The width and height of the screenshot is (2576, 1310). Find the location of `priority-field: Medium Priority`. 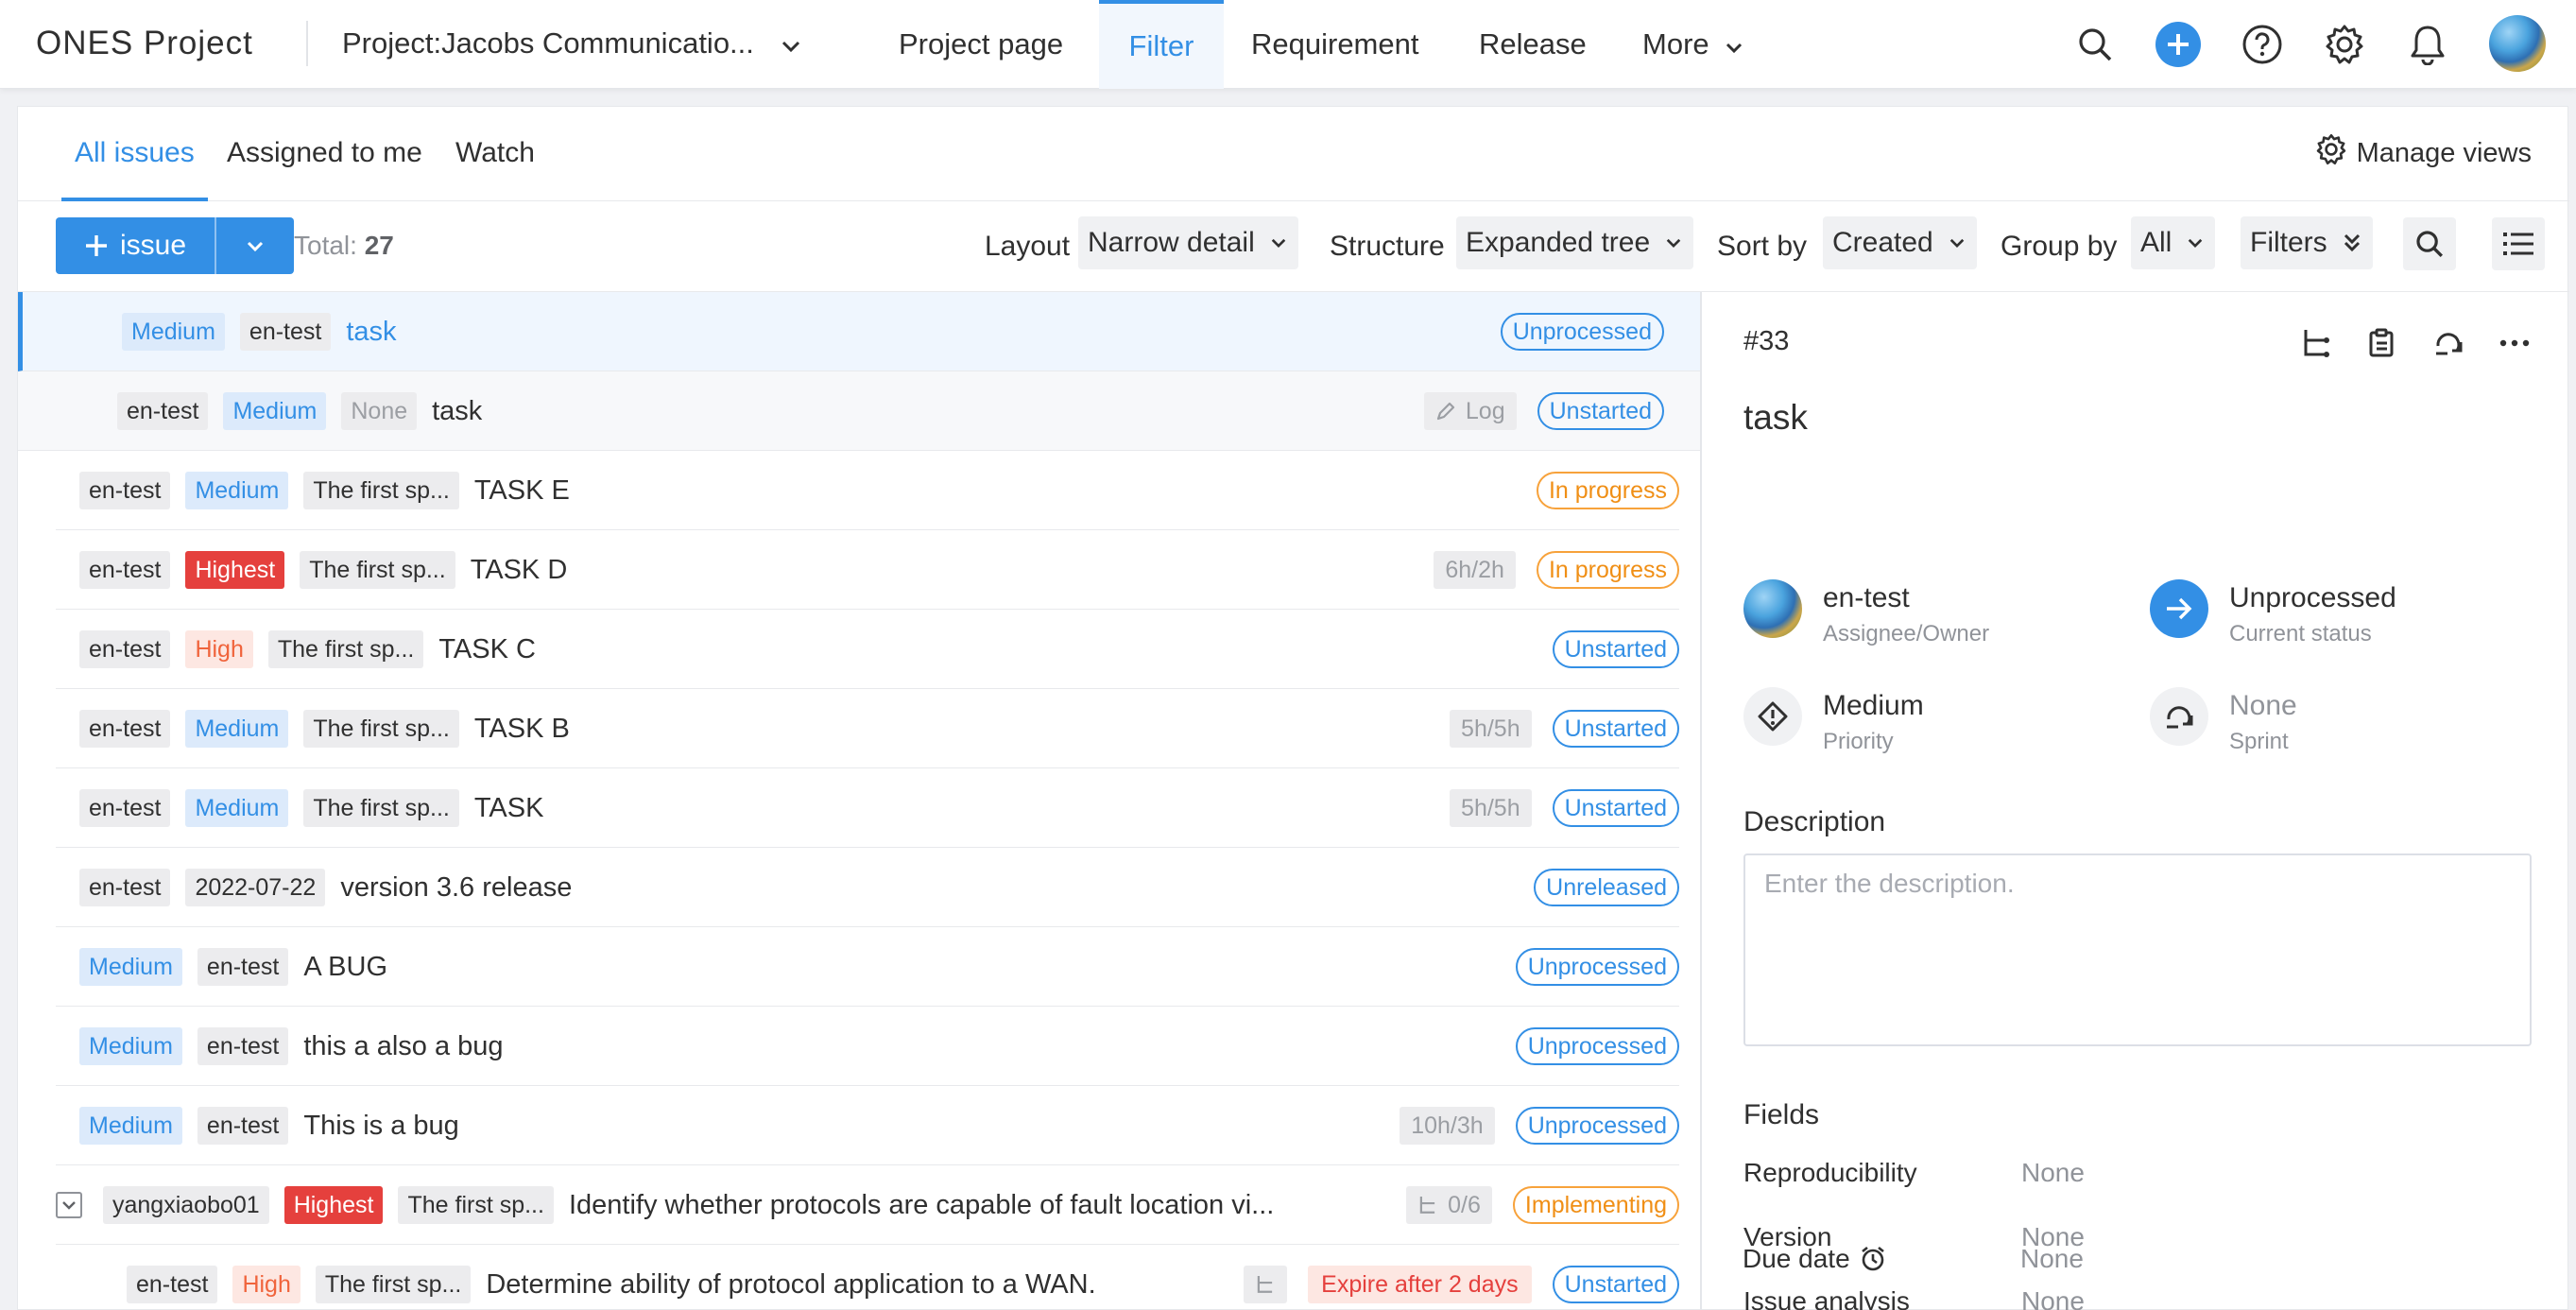

priority-field: Medium Priority is located at coordinates (1833, 721).